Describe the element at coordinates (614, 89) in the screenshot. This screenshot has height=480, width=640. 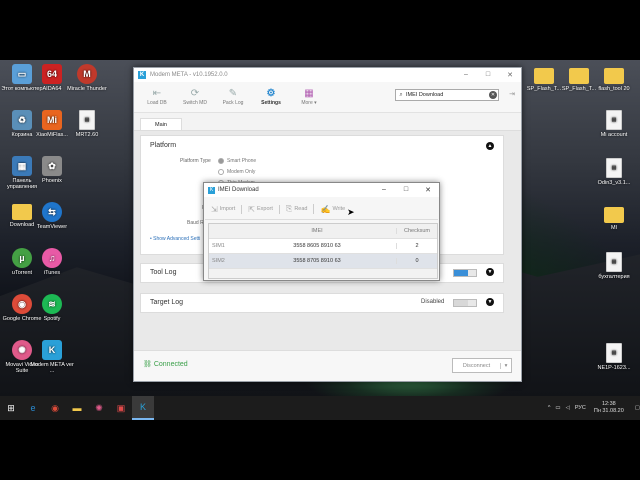
I see `flash-tool-label: flash_tool 20` at that location.